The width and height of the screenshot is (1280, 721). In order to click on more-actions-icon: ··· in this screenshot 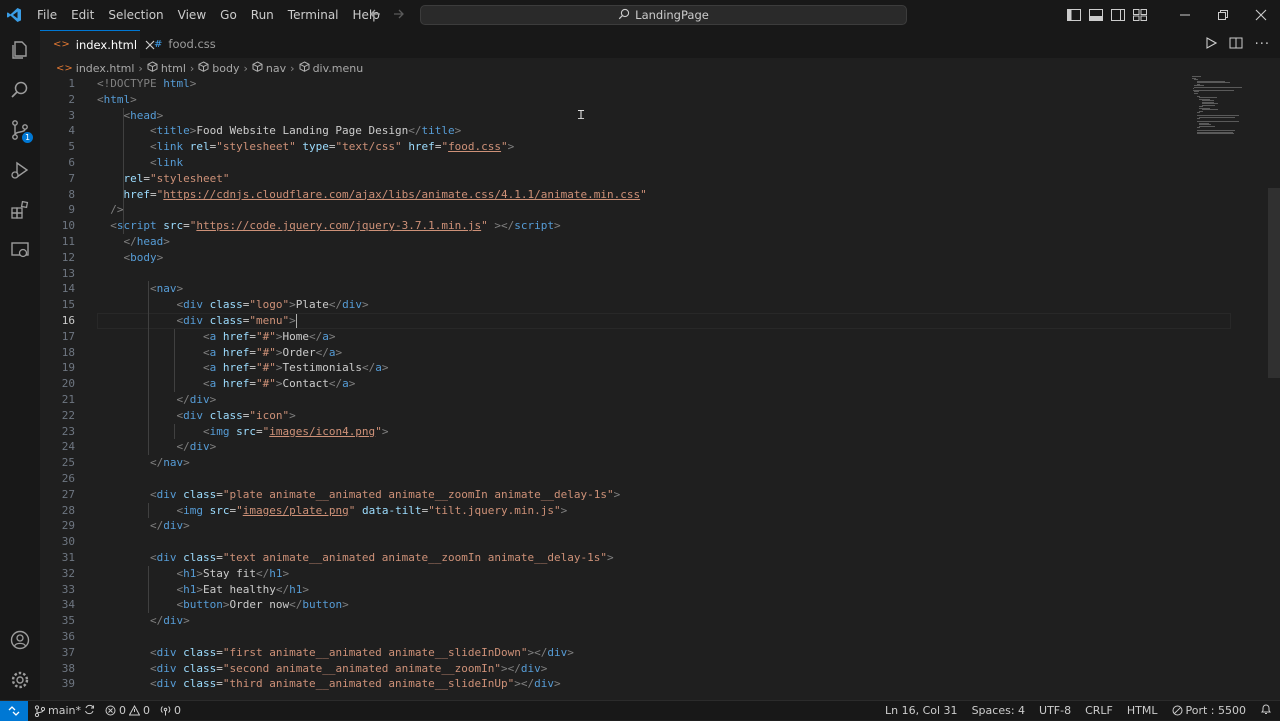, I will do `click(1262, 44)`.